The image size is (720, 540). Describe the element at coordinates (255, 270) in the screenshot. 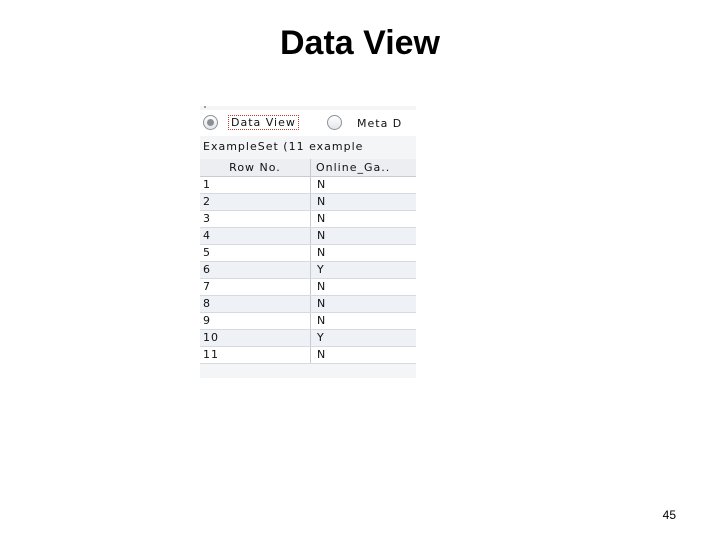

I see `row-number-cell: 6` at that location.